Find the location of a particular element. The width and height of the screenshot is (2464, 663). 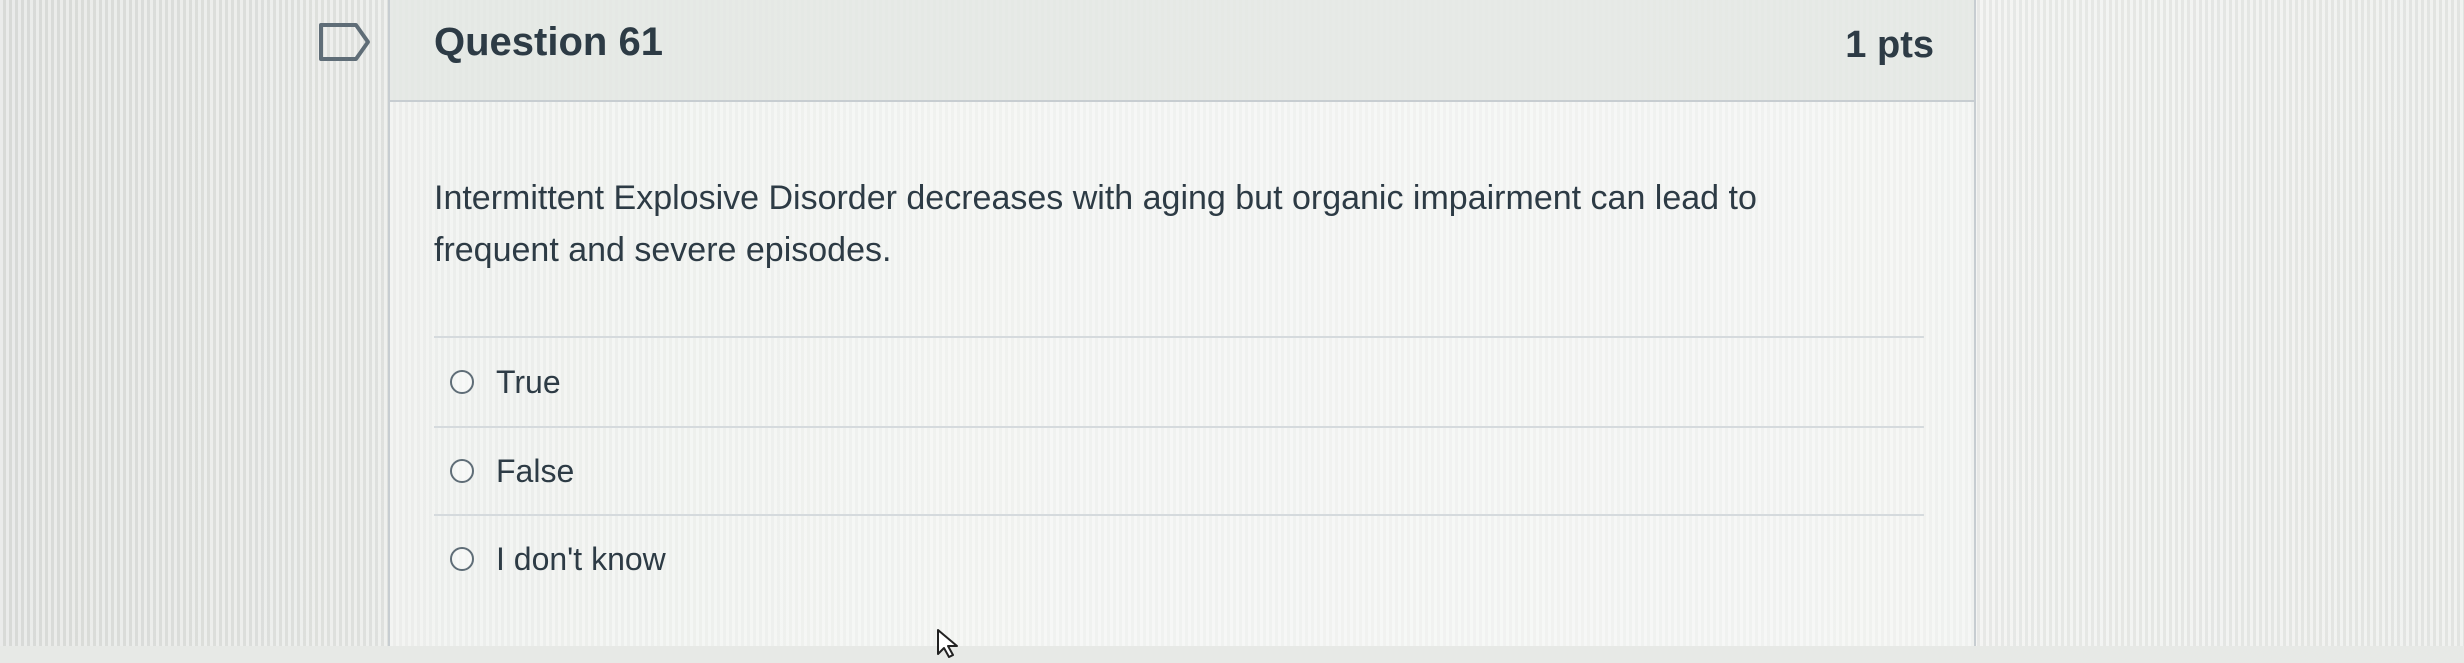

answer-label: I don't know is located at coordinates (581, 559).